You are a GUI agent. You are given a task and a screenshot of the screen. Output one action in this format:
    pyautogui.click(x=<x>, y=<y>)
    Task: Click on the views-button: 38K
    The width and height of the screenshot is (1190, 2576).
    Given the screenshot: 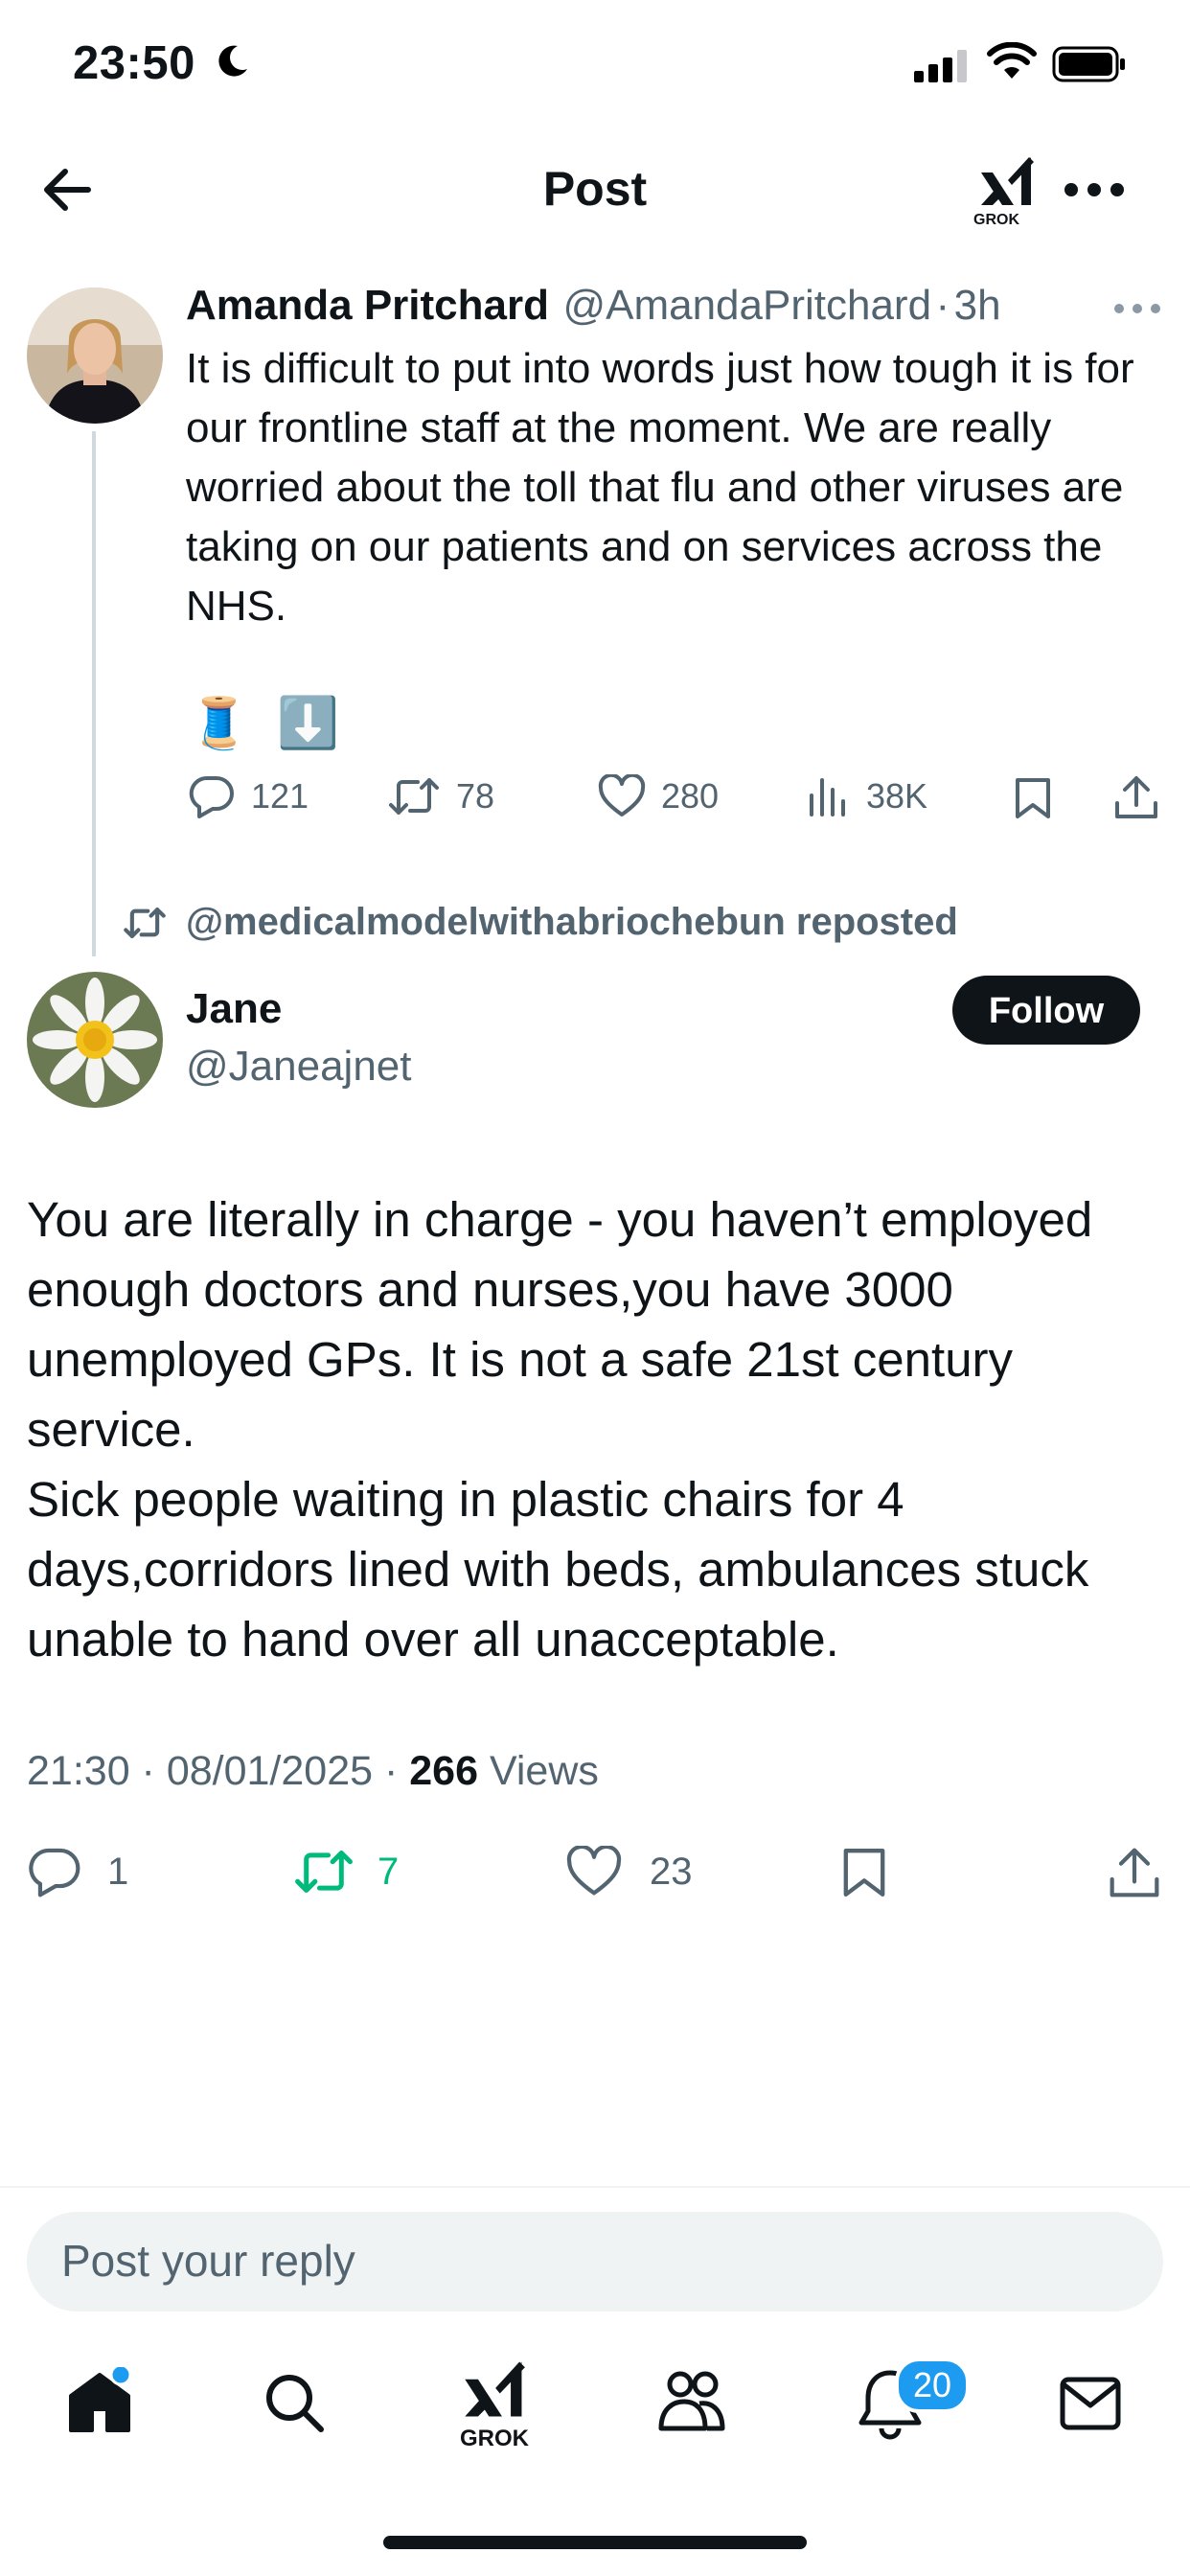 What is the action you would take?
    pyautogui.click(x=867, y=796)
    